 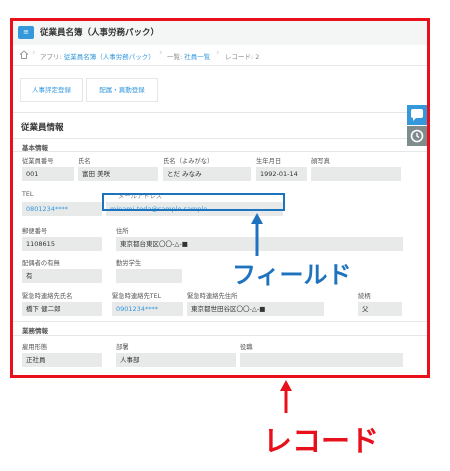 I want to click on tel-field: 0801234****, so click(x=62, y=209).